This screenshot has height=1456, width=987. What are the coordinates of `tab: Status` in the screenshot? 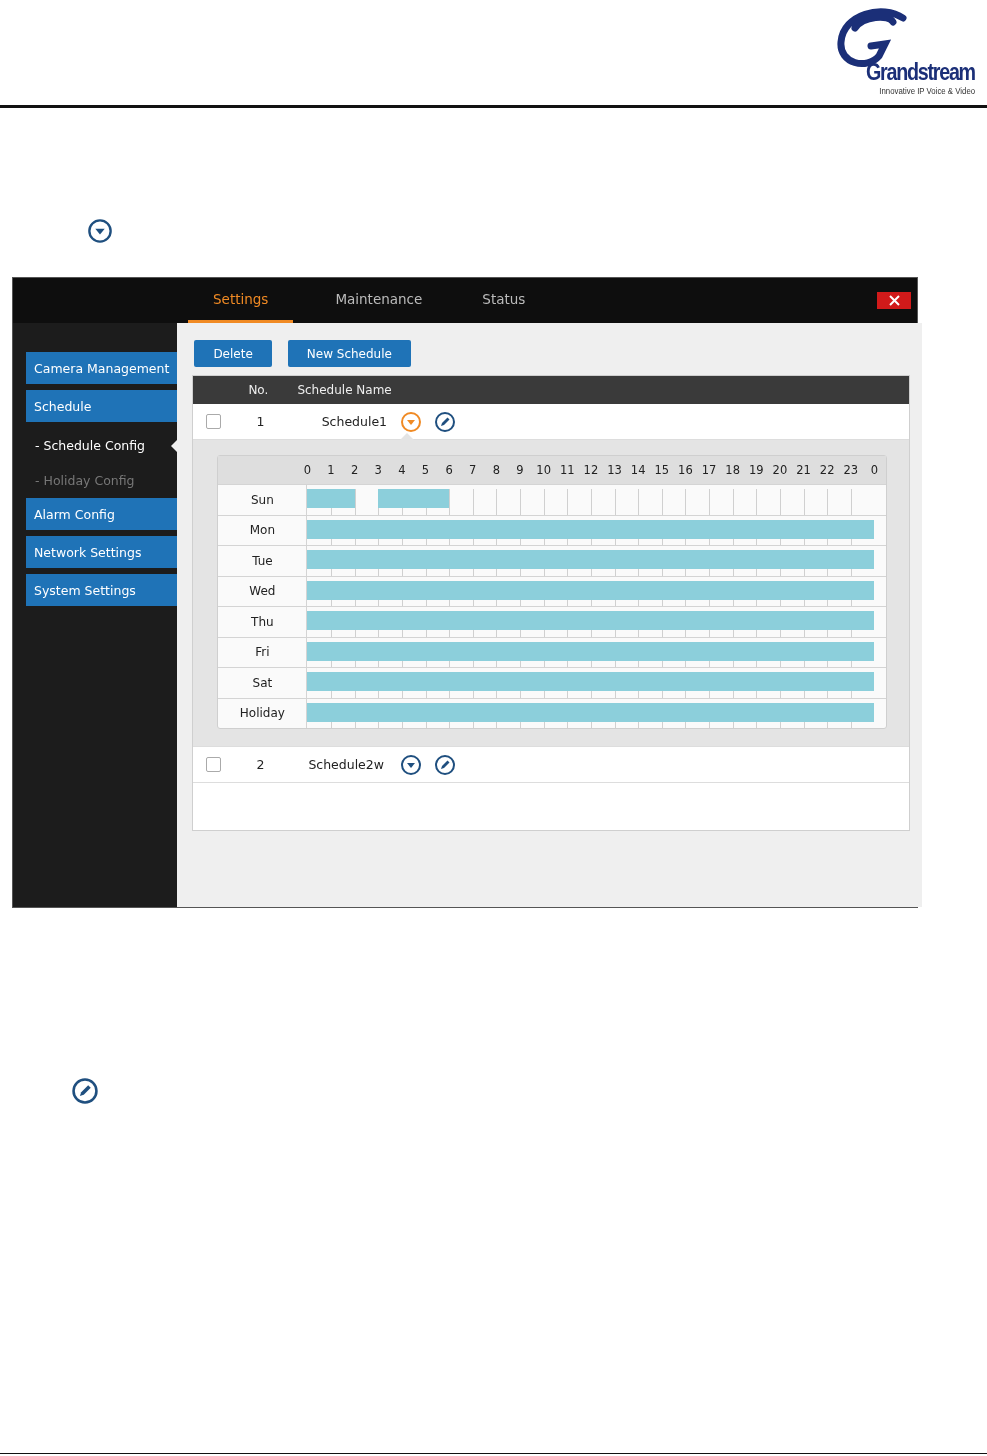 It's located at (504, 300).